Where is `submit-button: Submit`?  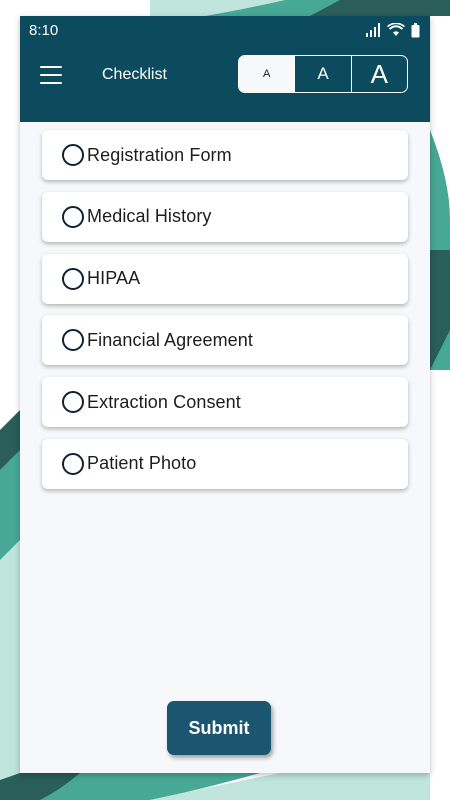 submit-button: Submit is located at coordinates (219, 728).